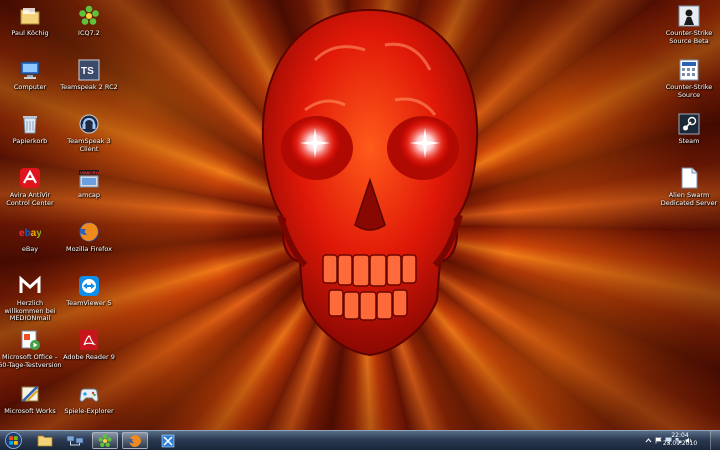 Image resolution: width=720 pixels, height=450 pixels. Describe the element at coordinates (30, 394) in the screenshot. I see `works-icon` at that location.